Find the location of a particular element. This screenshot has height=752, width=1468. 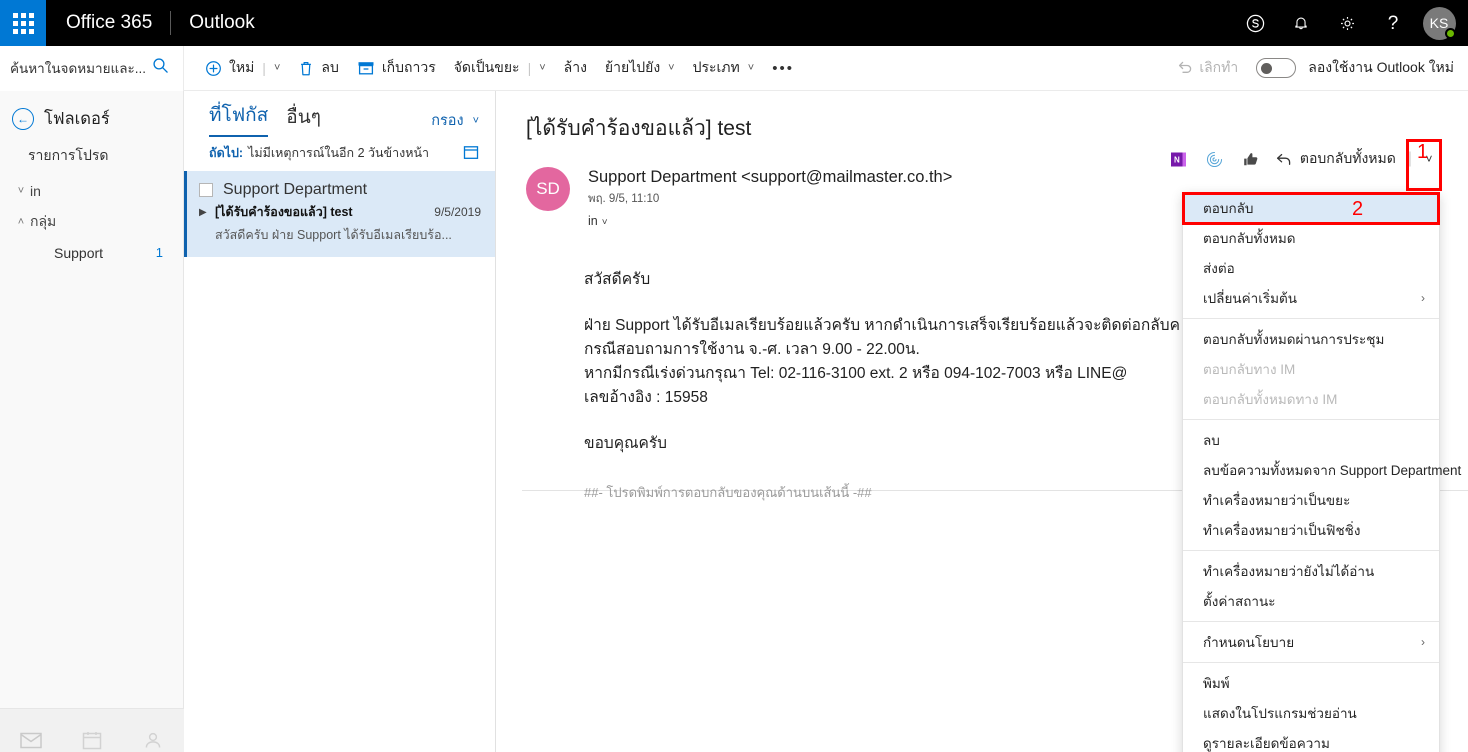

try-new-outlook-toggle: ลองใช้งาน Outlook ใหม่ is located at coordinates (1355, 68).